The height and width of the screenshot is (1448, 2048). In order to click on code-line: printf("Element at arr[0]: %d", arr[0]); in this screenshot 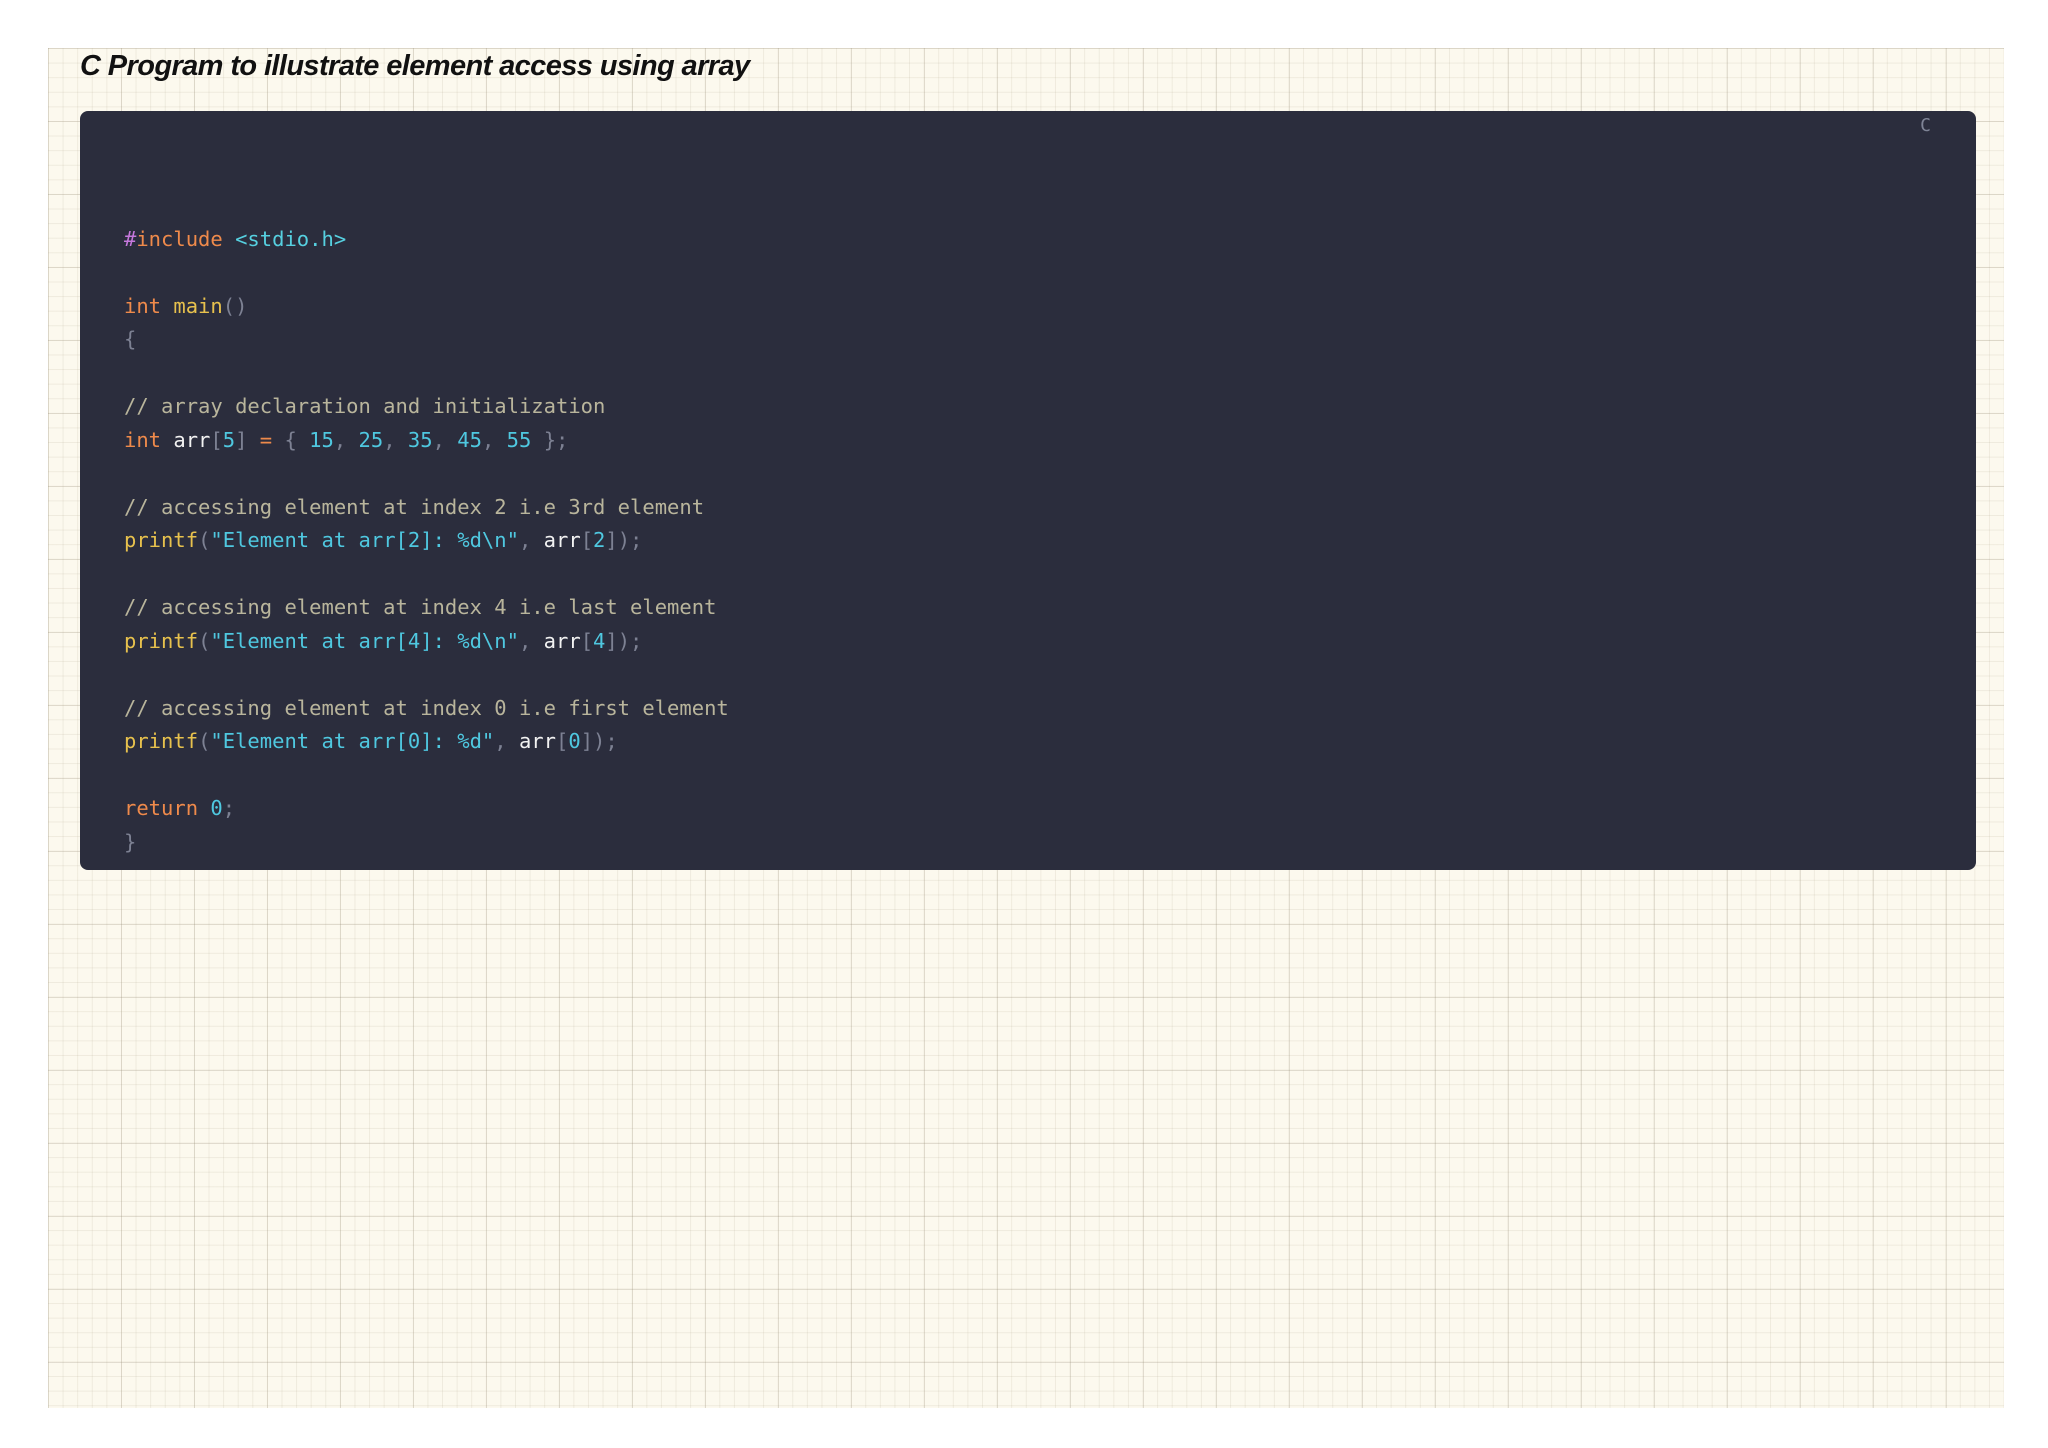, I will do `click(426, 742)`.